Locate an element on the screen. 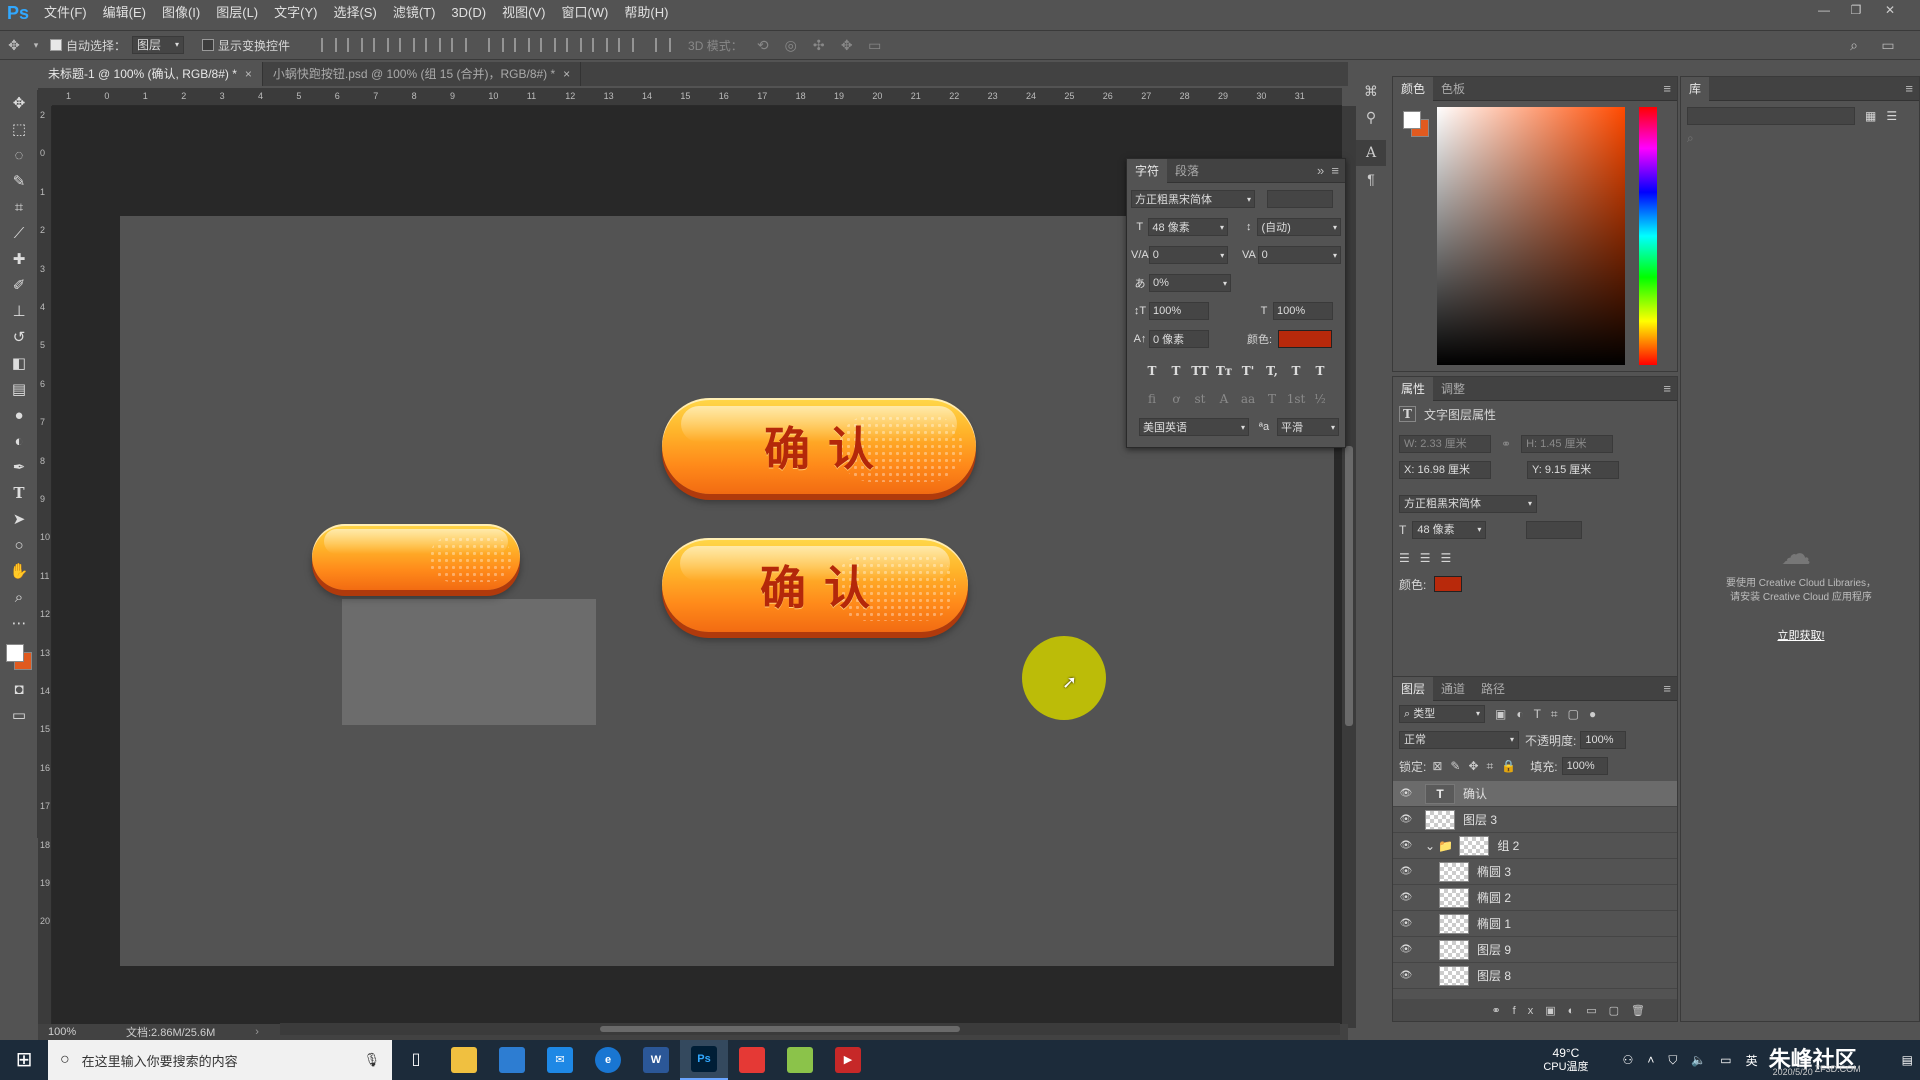 The height and width of the screenshot is (1080, 1920). windows-start-icon: ⊞ is located at coordinates (24, 1060).